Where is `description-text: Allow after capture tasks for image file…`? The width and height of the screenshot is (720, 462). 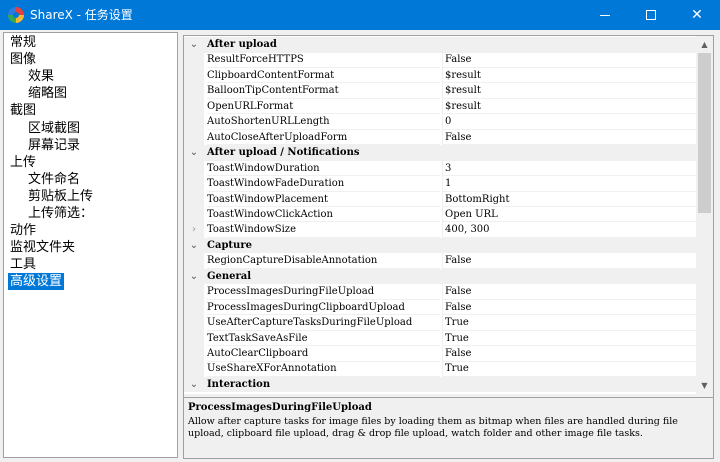
description-text: Allow after capture tasks for image file… is located at coordinates (433, 427).